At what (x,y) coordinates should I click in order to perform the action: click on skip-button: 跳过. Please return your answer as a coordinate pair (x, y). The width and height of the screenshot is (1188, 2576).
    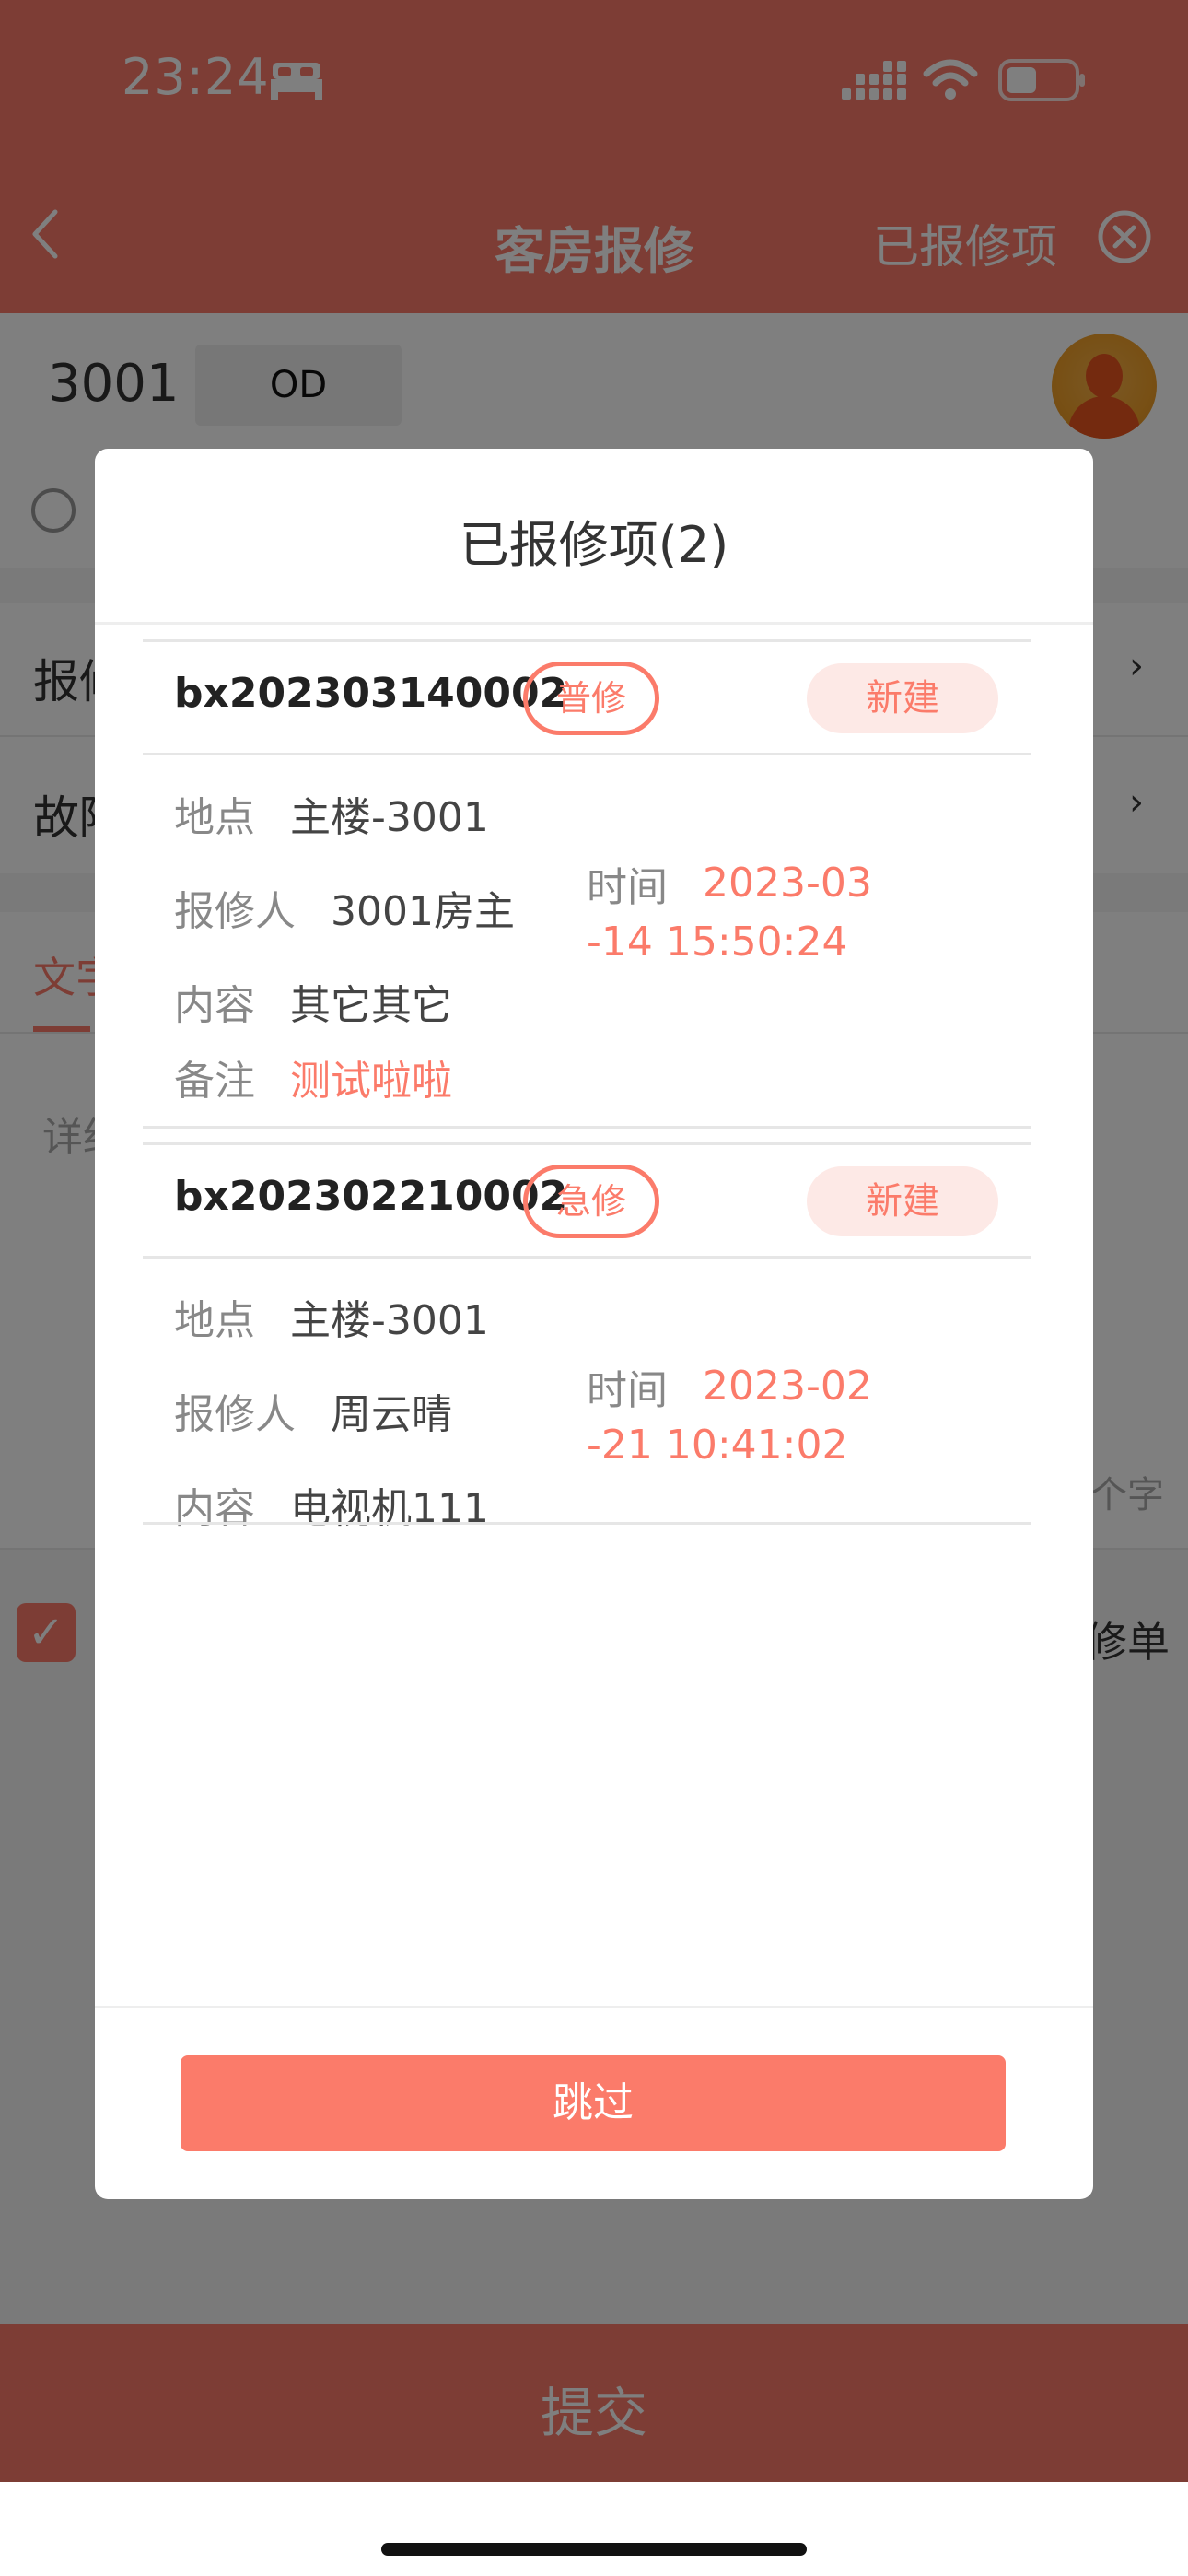
    Looking at the image, I should click on (593, 2103).